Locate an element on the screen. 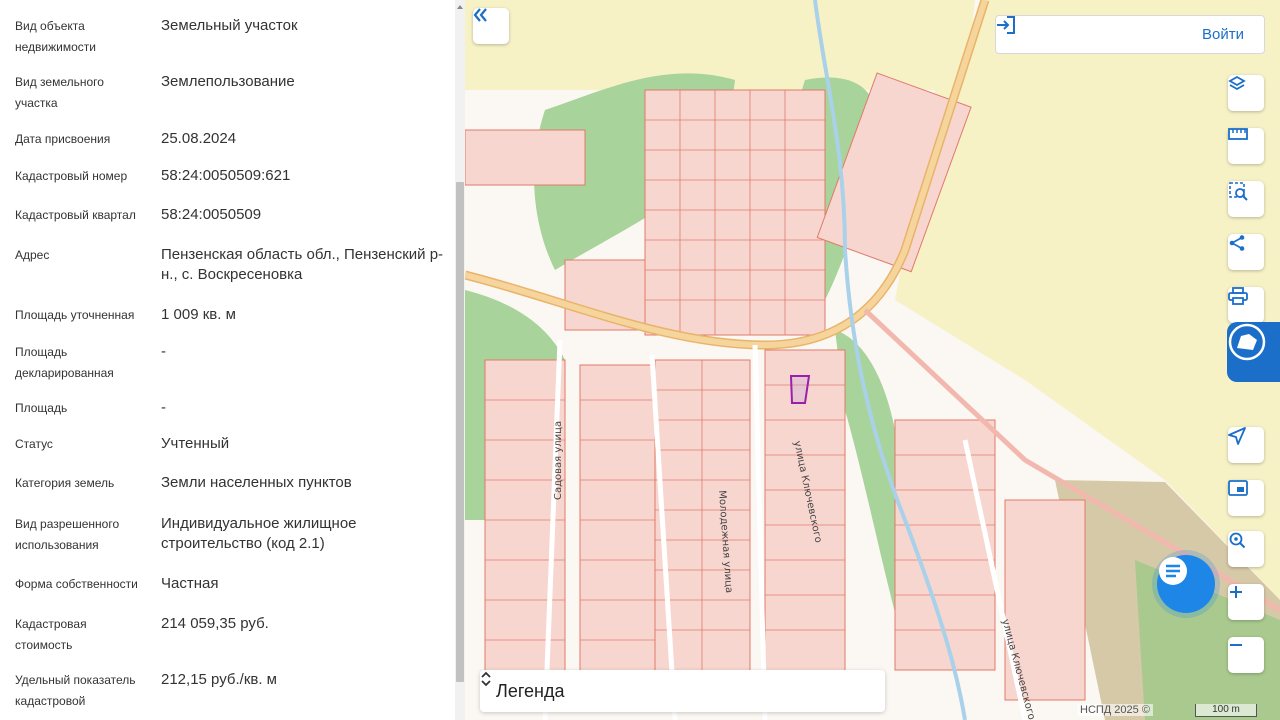 The width and height of the screenshot is (1280, 720). login-button: Войти is located at coordinates (1130, 34).